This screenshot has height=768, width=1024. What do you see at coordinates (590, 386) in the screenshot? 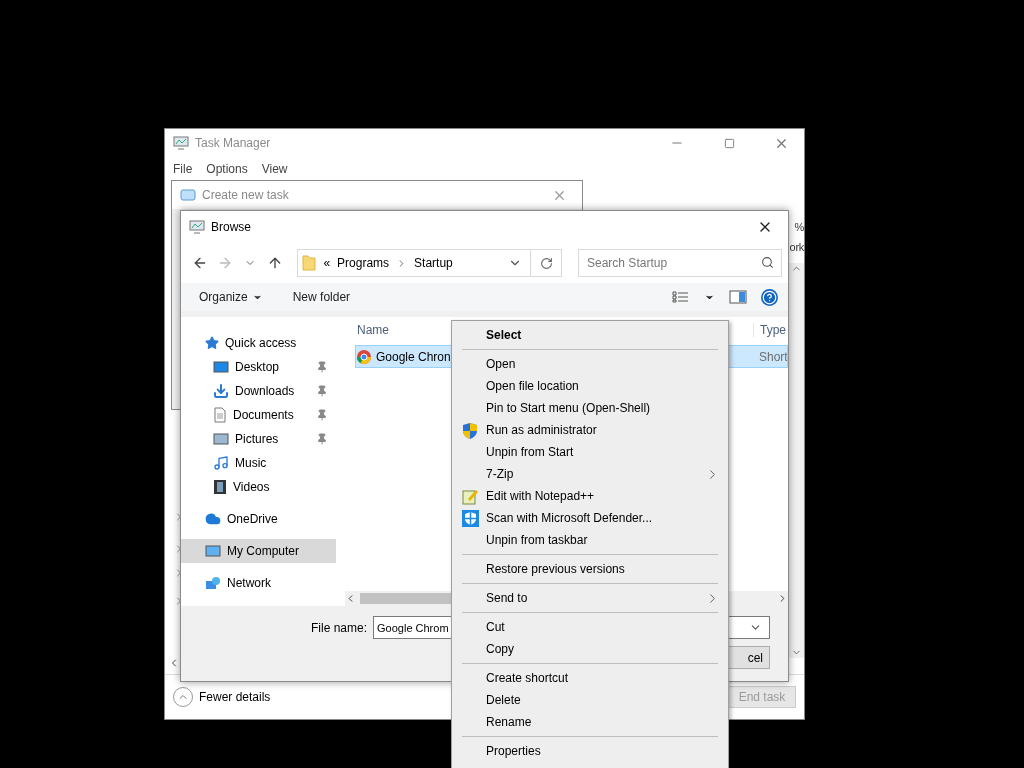
I see `menu-item: Open file location` at bounding box center [590, 386].